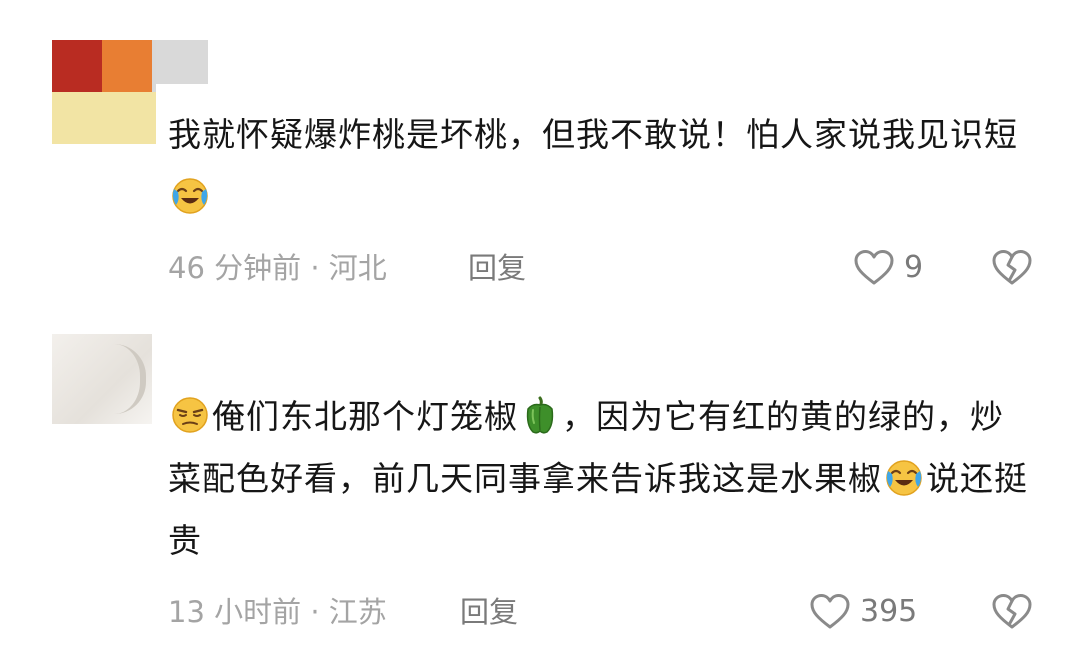  Describe the element at coordinates (889, 611) in the screenshot. I see `like-count: 395` at that location.